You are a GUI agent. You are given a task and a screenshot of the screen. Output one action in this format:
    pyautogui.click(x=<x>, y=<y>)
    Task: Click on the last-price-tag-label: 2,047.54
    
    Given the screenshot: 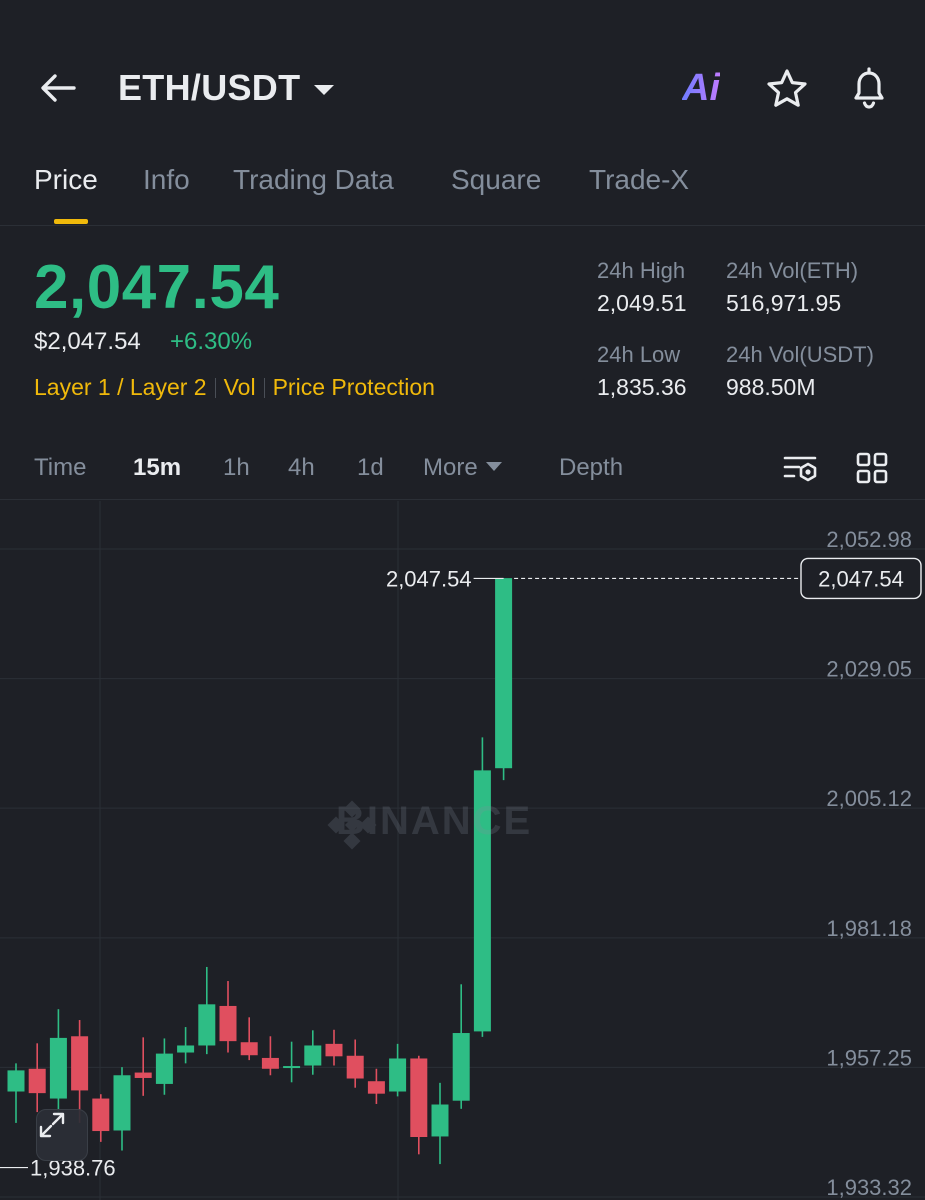 What is the action you would take?
    pyautogui.click(x=861, y=578)
    